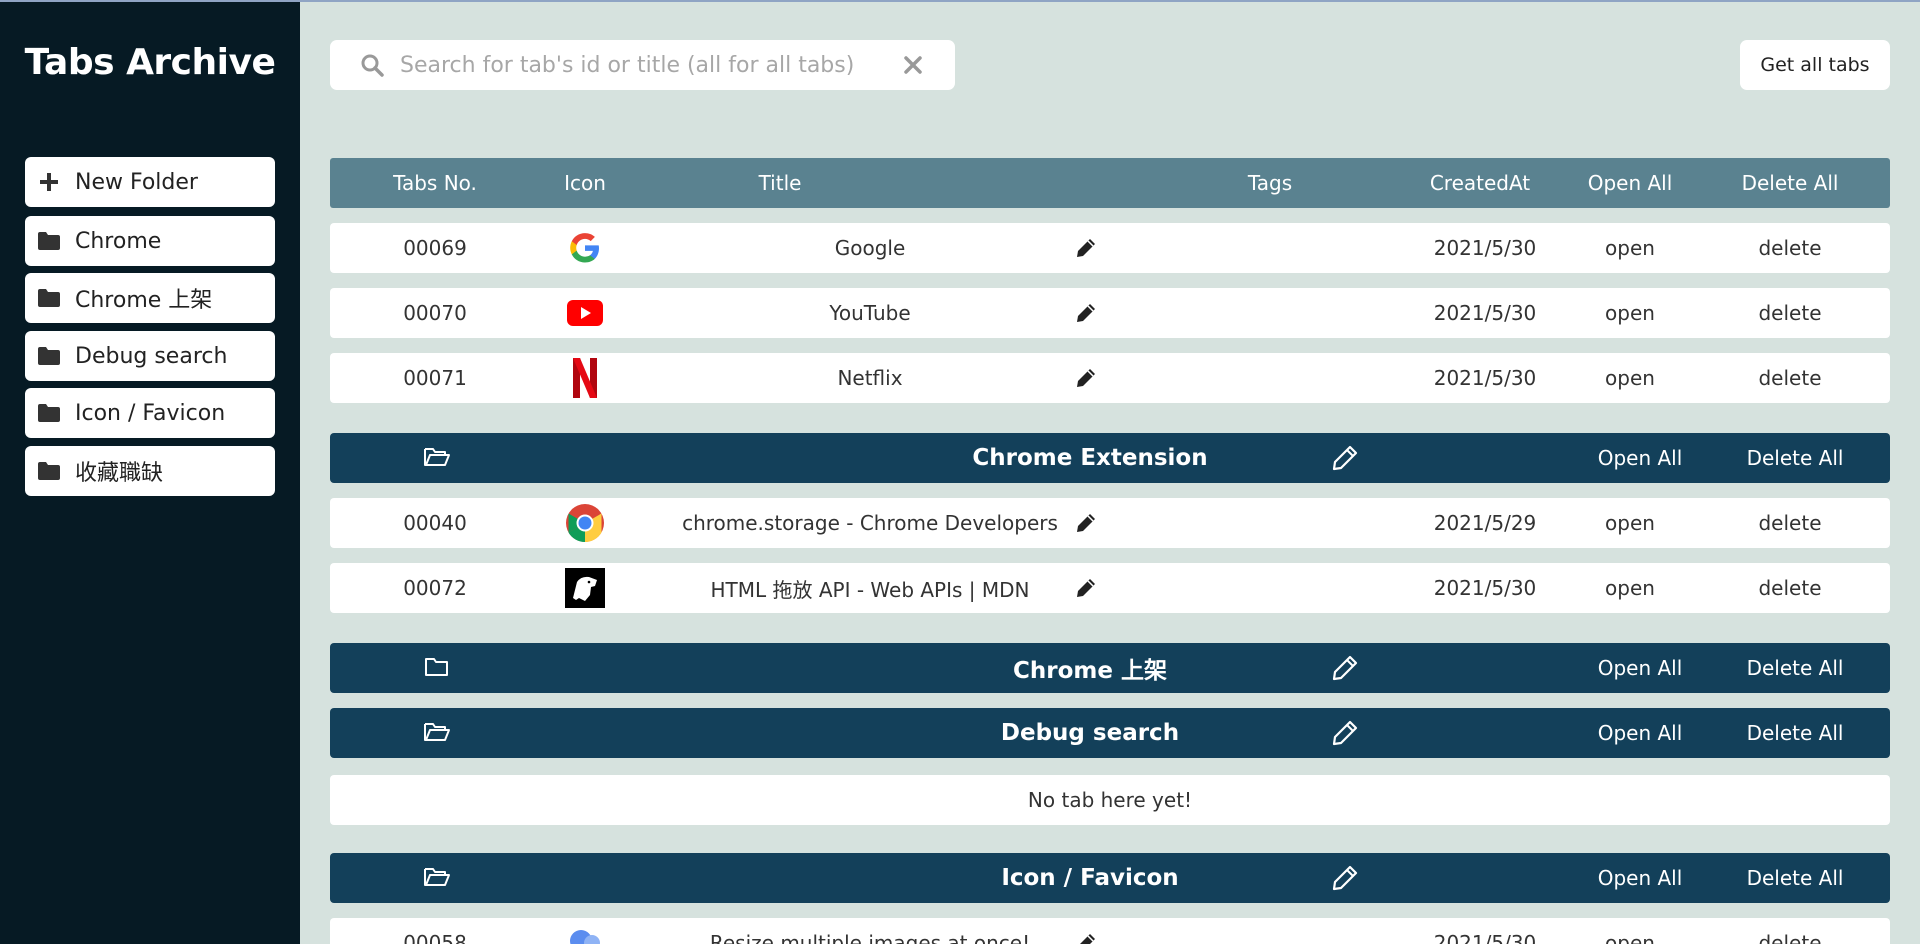  What do you see at coordinates (435, 183) in the screenshot?
I see `header-tabs-no: Tabs No.` at bounding box center [435, 183].